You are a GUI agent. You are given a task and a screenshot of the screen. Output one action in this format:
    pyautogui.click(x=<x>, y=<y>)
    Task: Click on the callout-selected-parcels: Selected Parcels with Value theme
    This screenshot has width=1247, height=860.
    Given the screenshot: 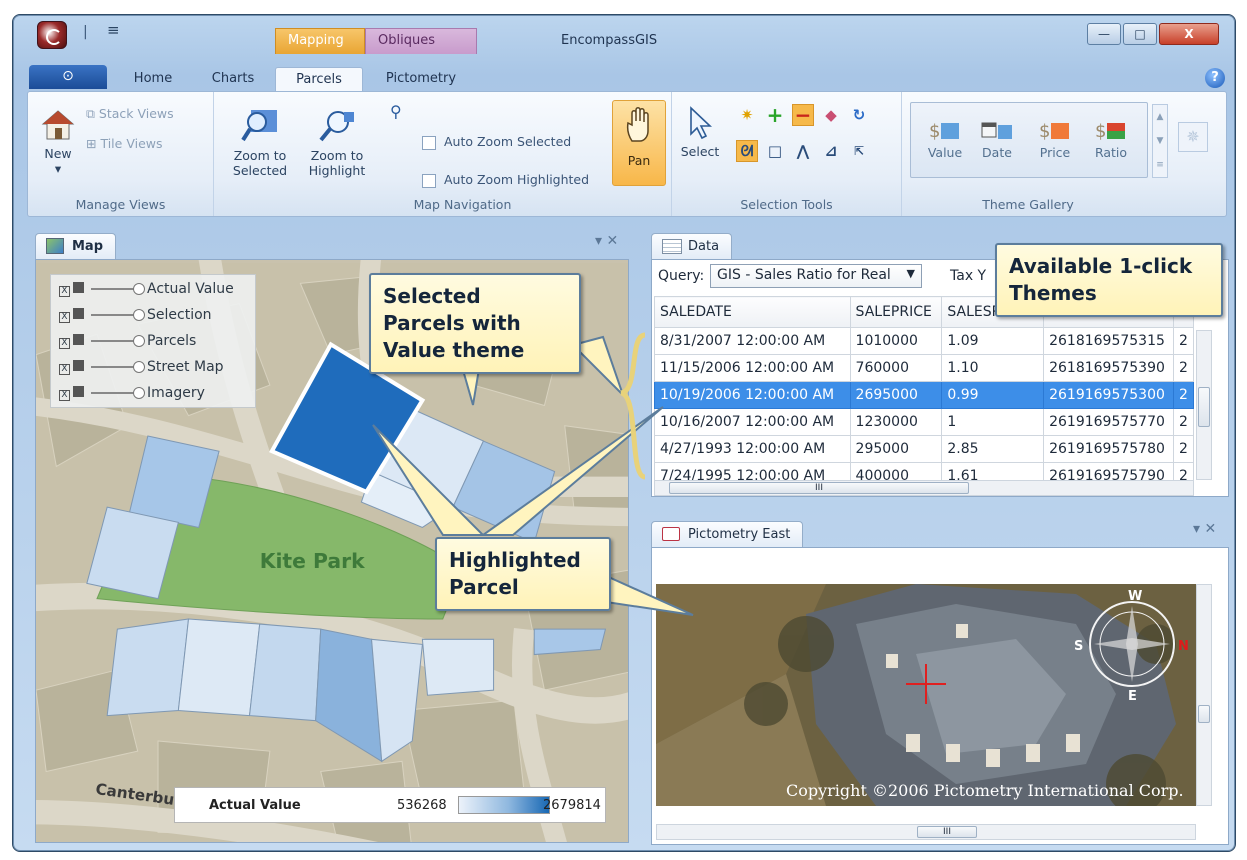 What is the action you would take?
    pyautogui.click(x=475, y=323)
    